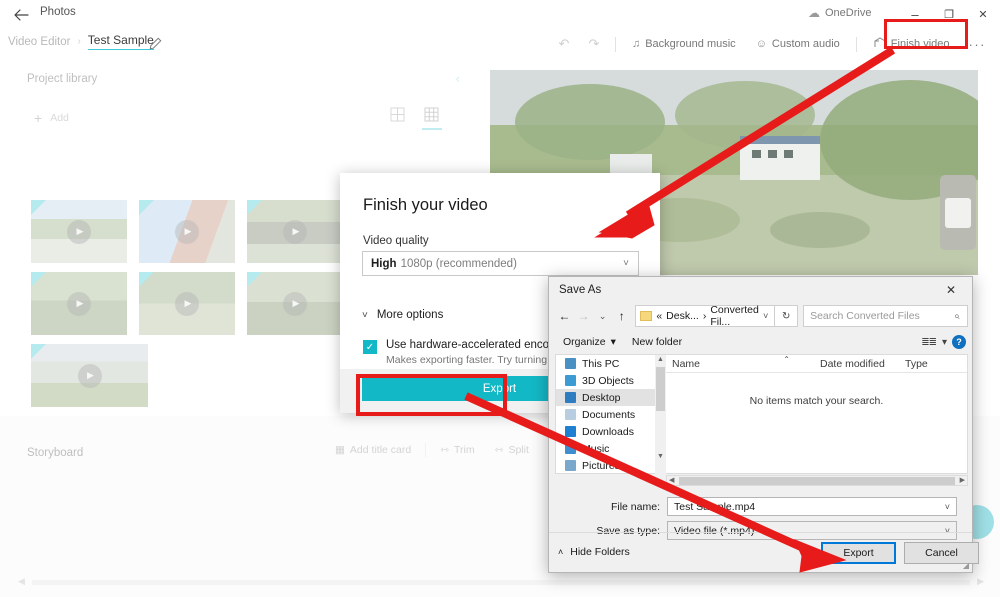 The width and height of the screenshot is (1000, 597). I want to click on folder-icon, so click(646, 316).